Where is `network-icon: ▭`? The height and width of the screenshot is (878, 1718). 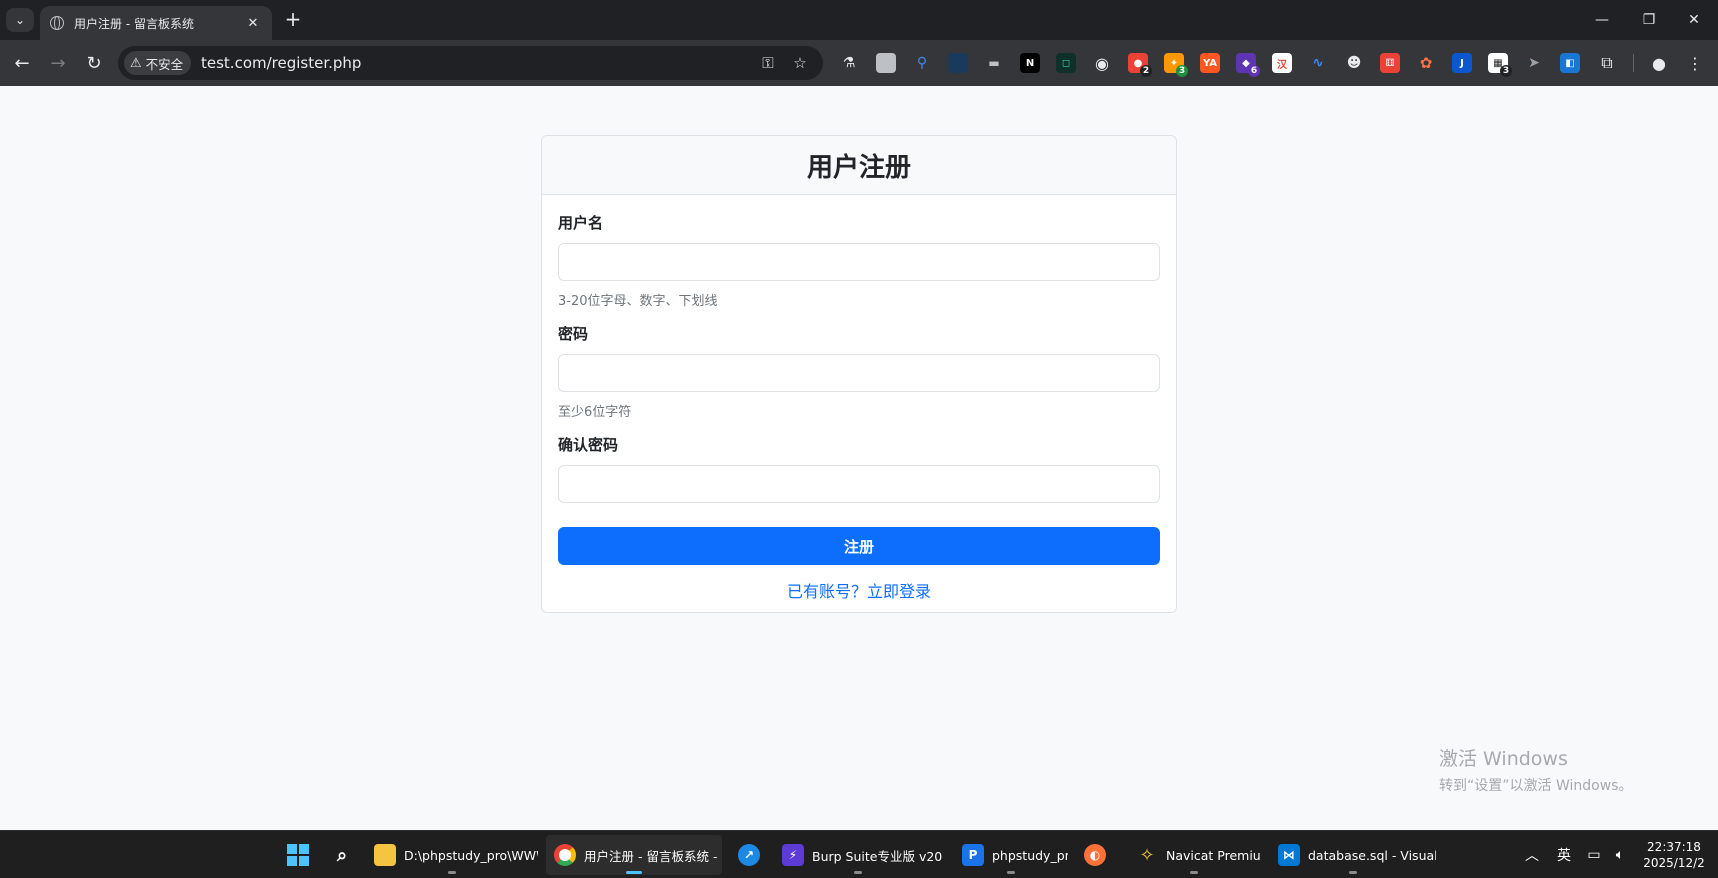
network-icon: ▭ is located at coordinates (1594, 854).